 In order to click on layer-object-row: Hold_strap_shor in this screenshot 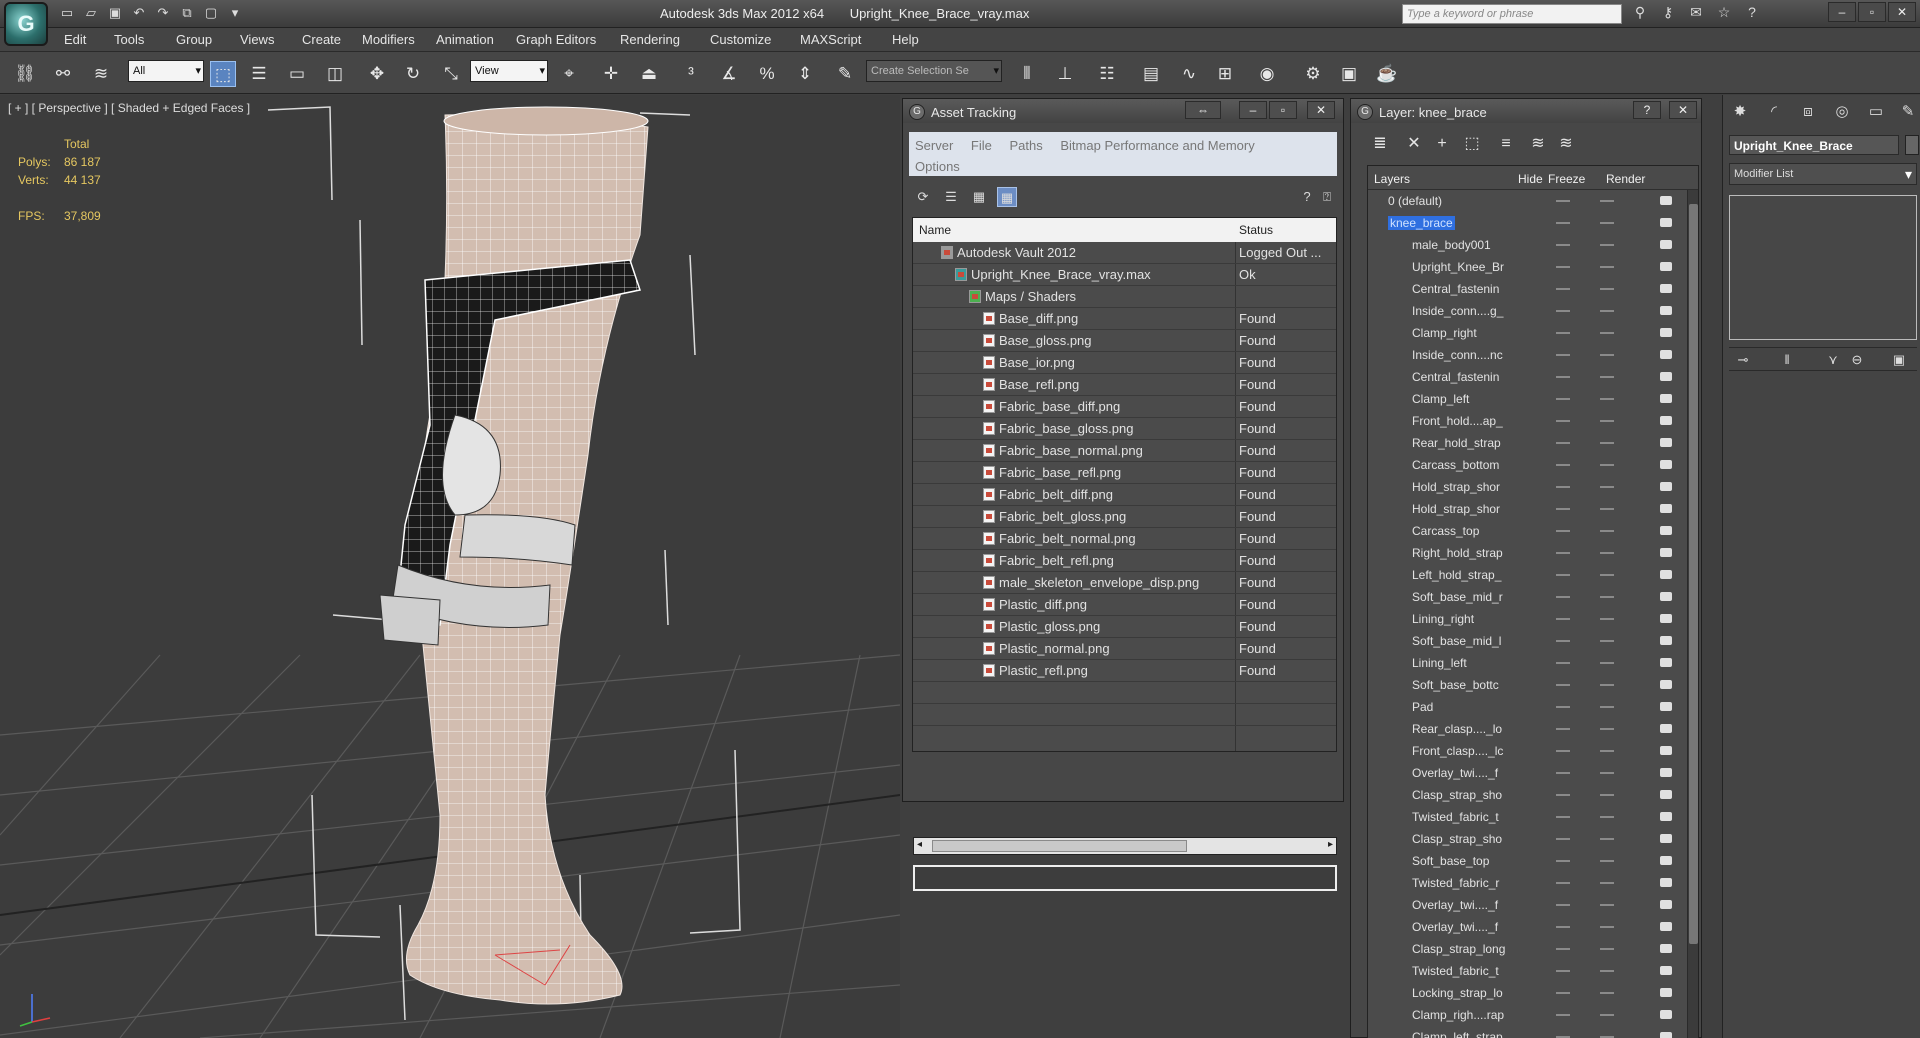, I will do `click(1528, 509)`.